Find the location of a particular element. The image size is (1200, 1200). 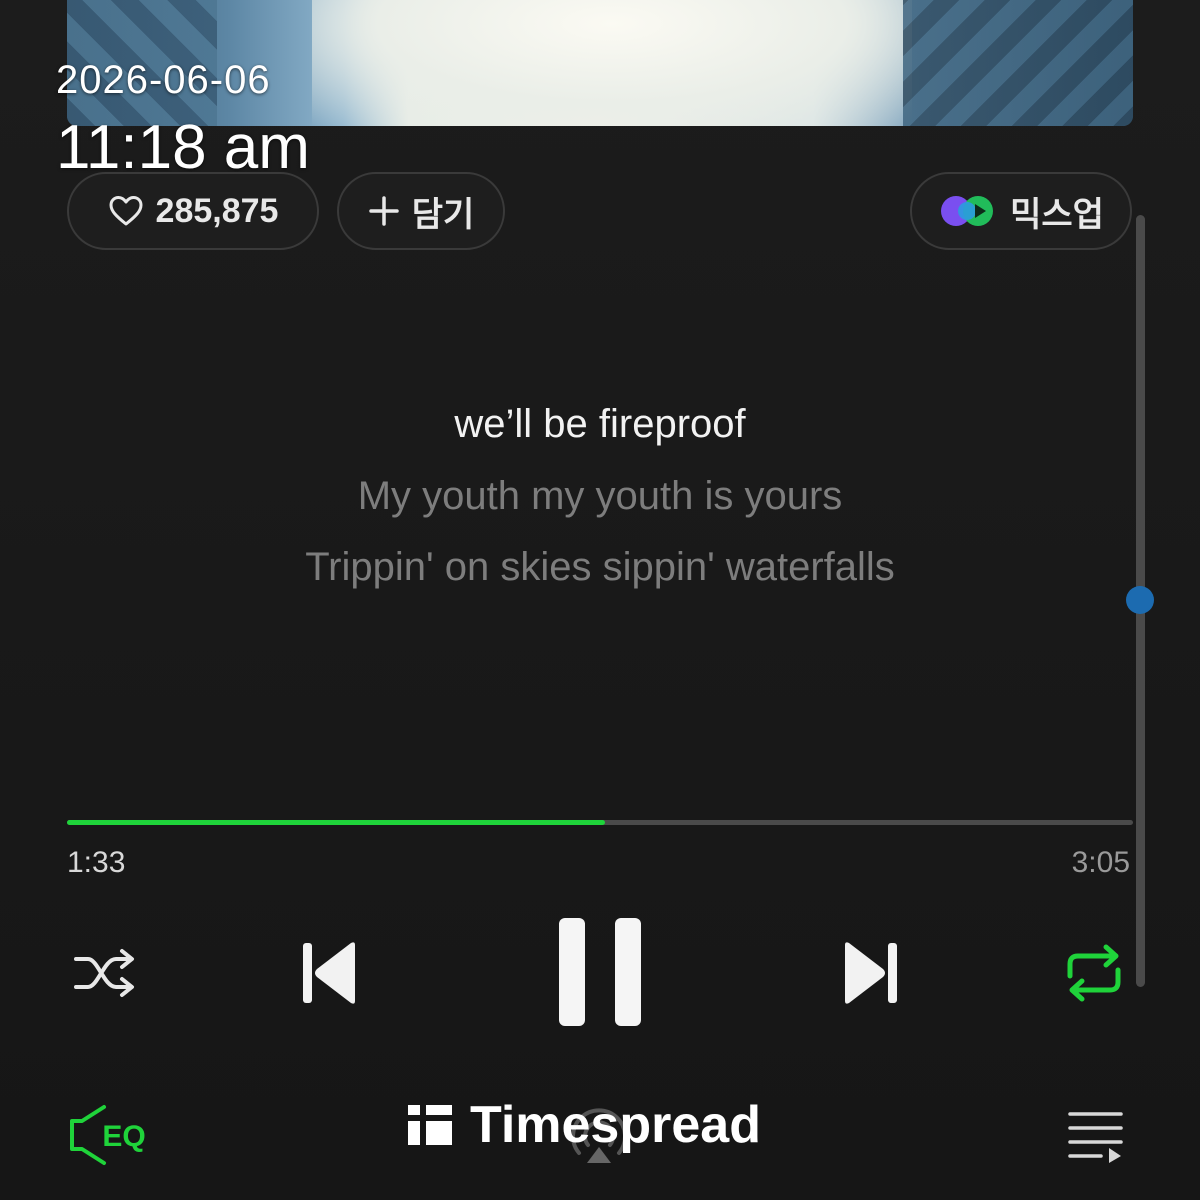

shuffle-icon is located at coordinates (105, 975).